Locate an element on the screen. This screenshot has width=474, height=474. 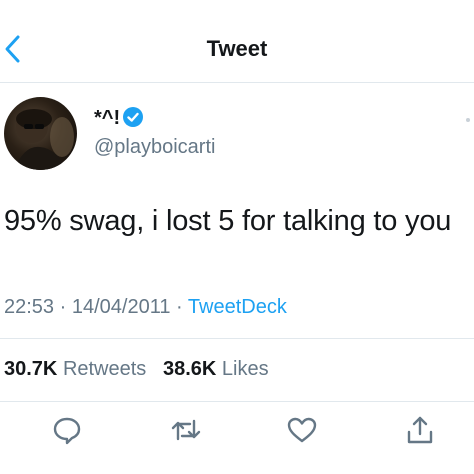
avatar is located at coordinates (40, 133).